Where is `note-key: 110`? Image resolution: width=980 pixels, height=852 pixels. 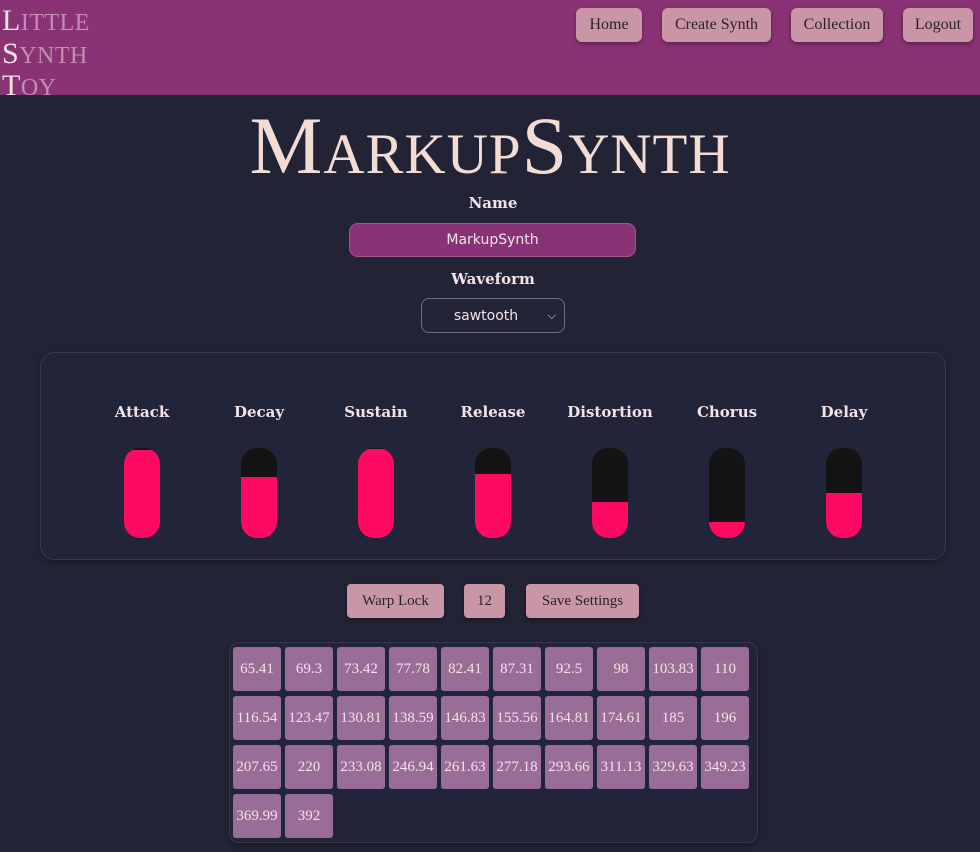
note-key: 110 is located at coordinates (725, 669).